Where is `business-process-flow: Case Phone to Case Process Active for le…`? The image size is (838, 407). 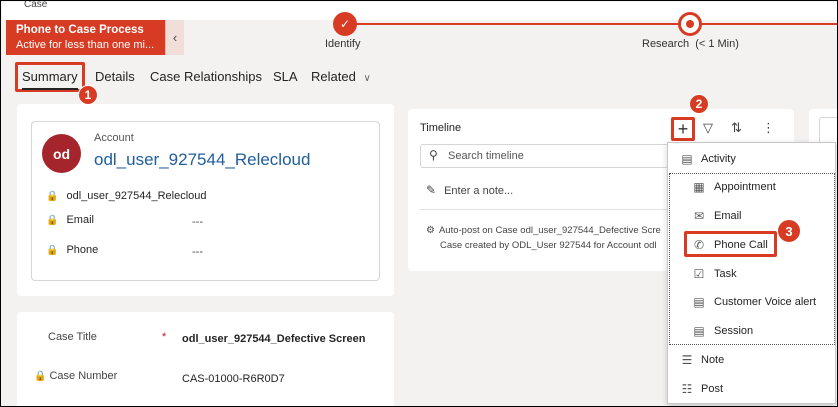 business-process-flow: Case Phone to Case Process Active for le… is located at coordinates (419, 29).